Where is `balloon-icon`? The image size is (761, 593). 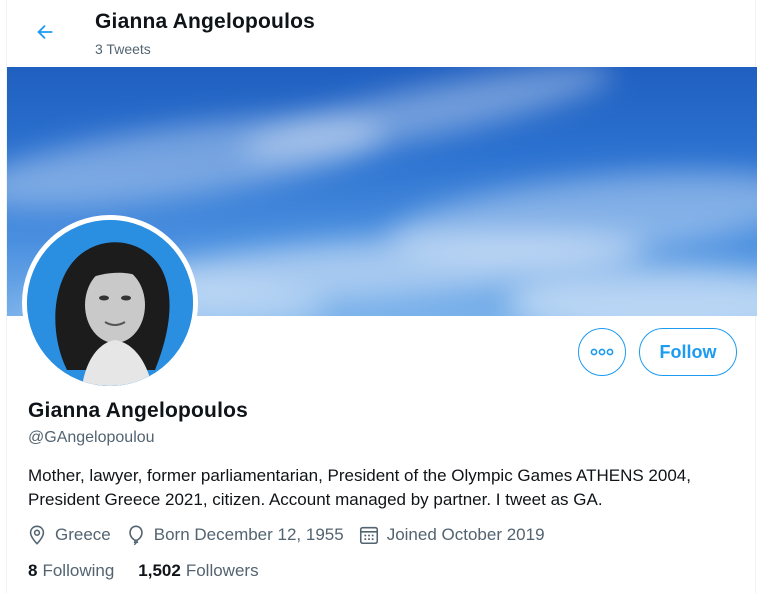 balloon-icon is located at coordinates (136, 535).